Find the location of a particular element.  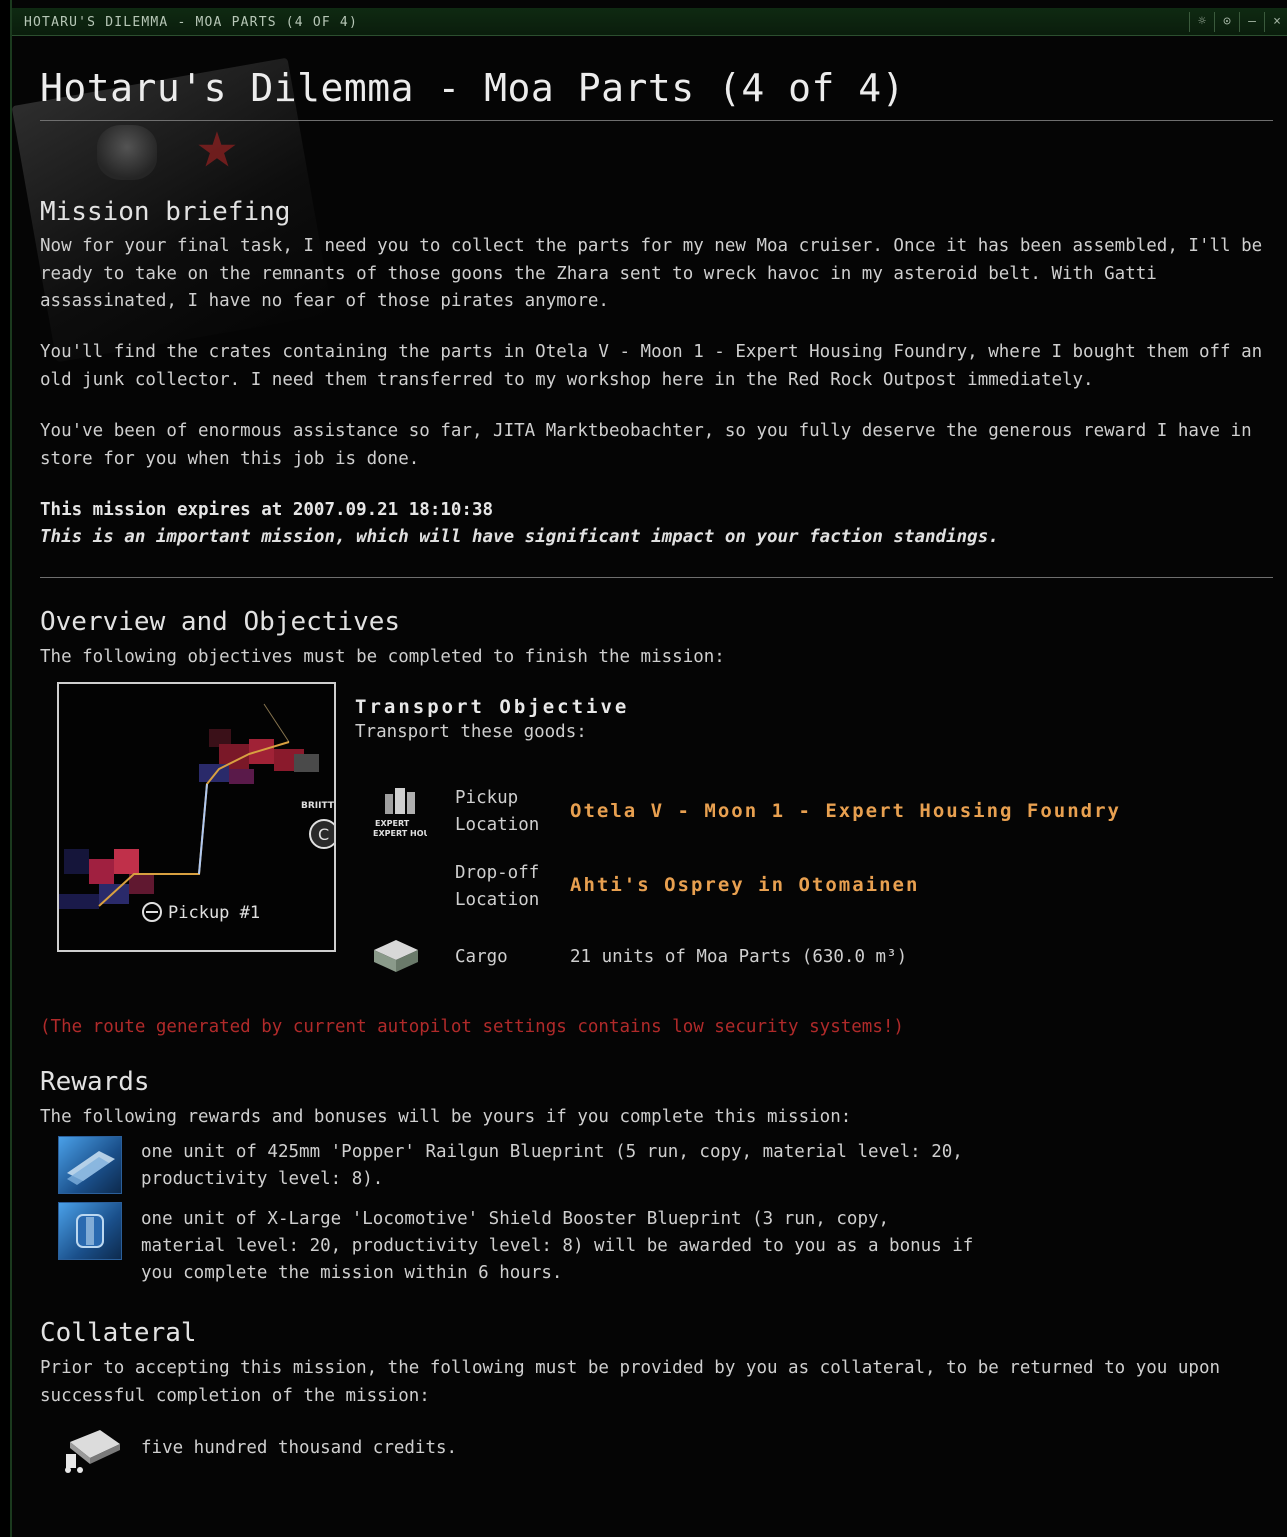

dropoff-location-link: Ahti's Osprey in Otomainen is located at coordinates (744, 885).